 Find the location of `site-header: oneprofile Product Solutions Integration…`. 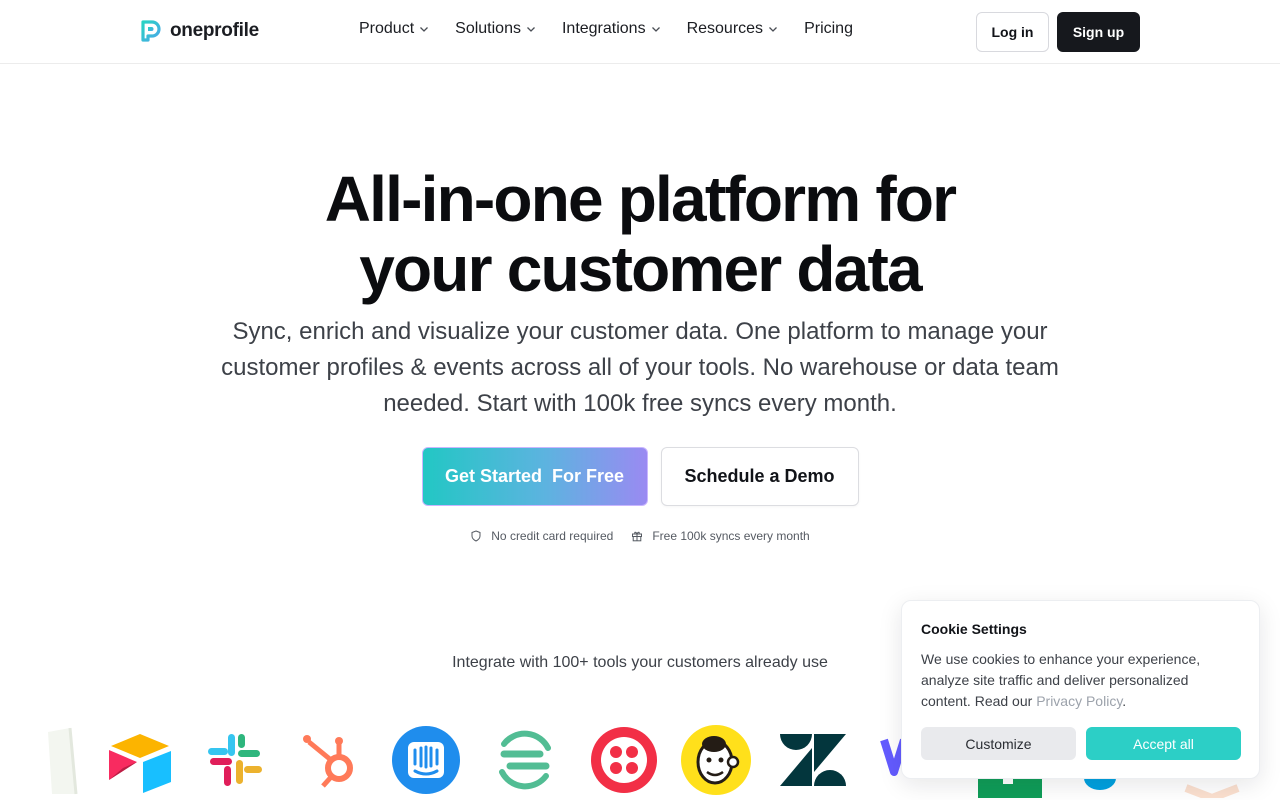

site-header: oneprofile Product Solutions Integration… is located at coordinates (640, 32).